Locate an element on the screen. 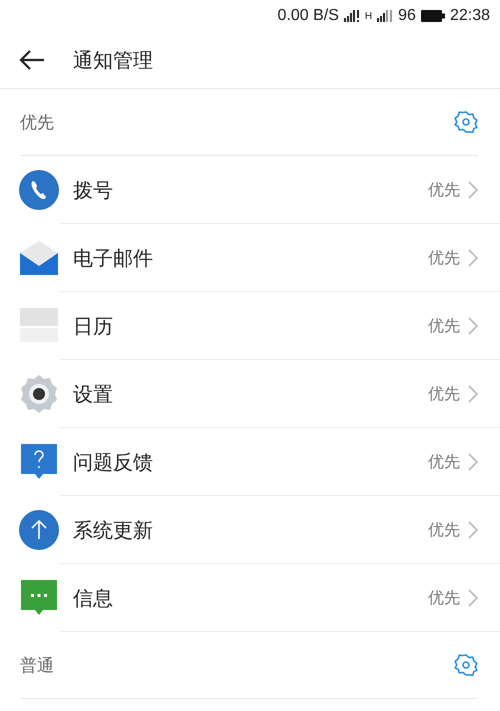  section-title: 普通 is located at coordinates (37, 665).